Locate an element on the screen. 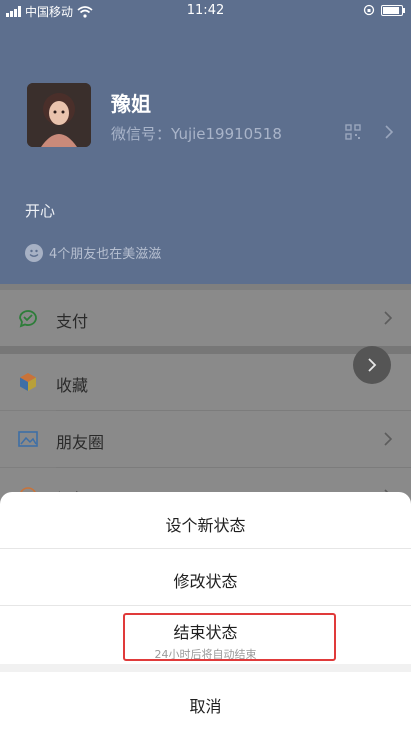 This screenshot has height=730, width=411. friends-status-row: 4个朋友也在美滋滋 is located at coordinates (93, 252).